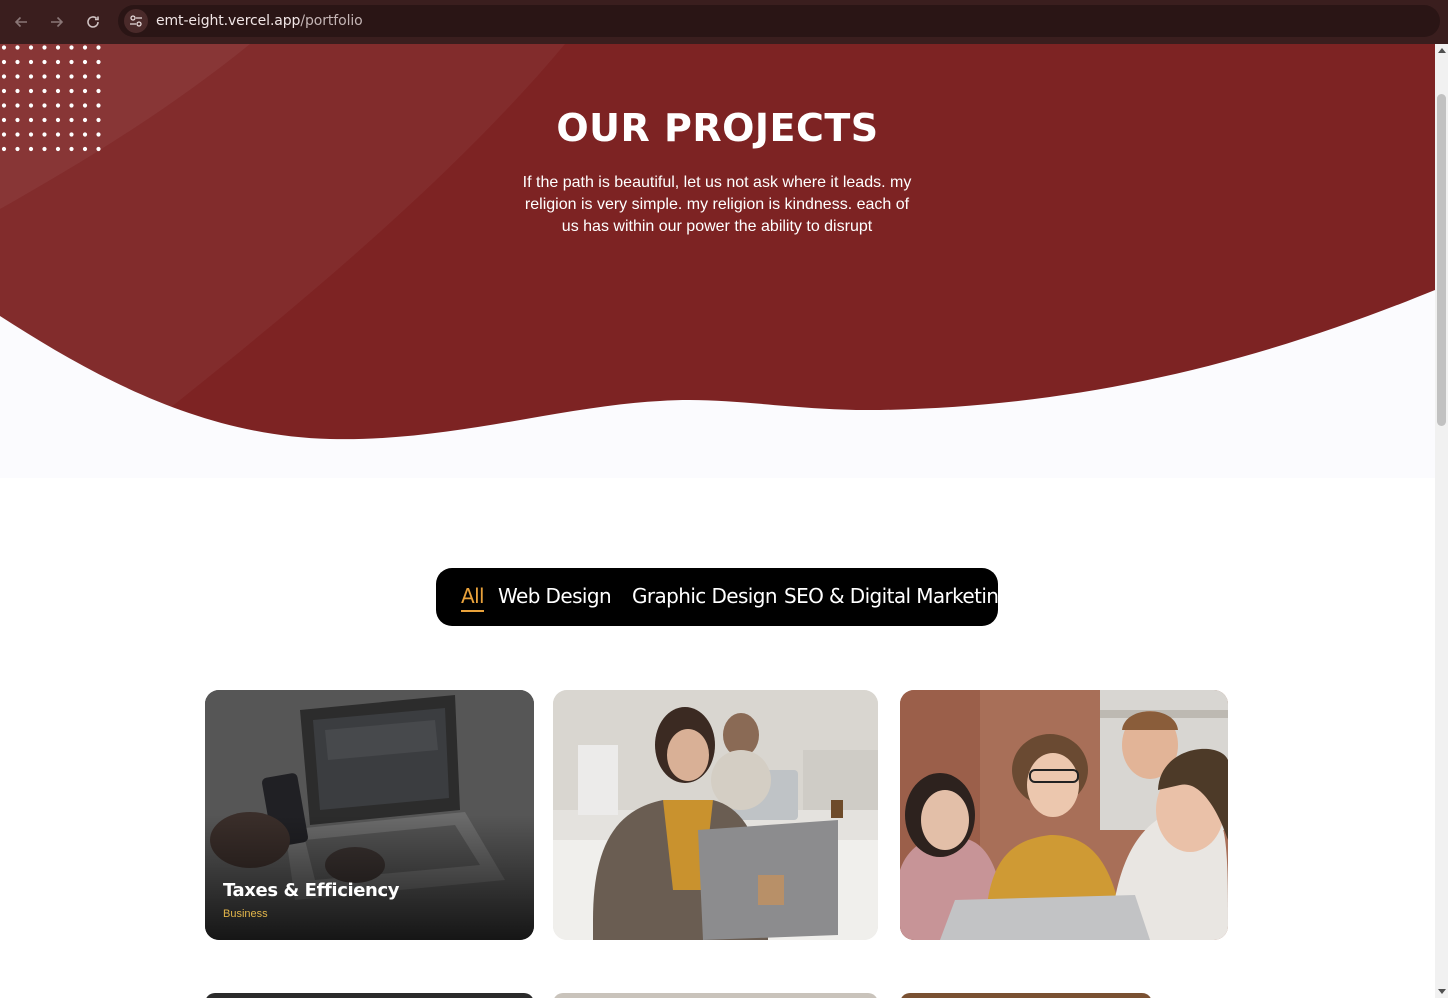 The width and height of the screenshot is (1448, 998). I want to click on browser-toolbar: emt-eight.vercel.app/portfolio, so click(724, 22).